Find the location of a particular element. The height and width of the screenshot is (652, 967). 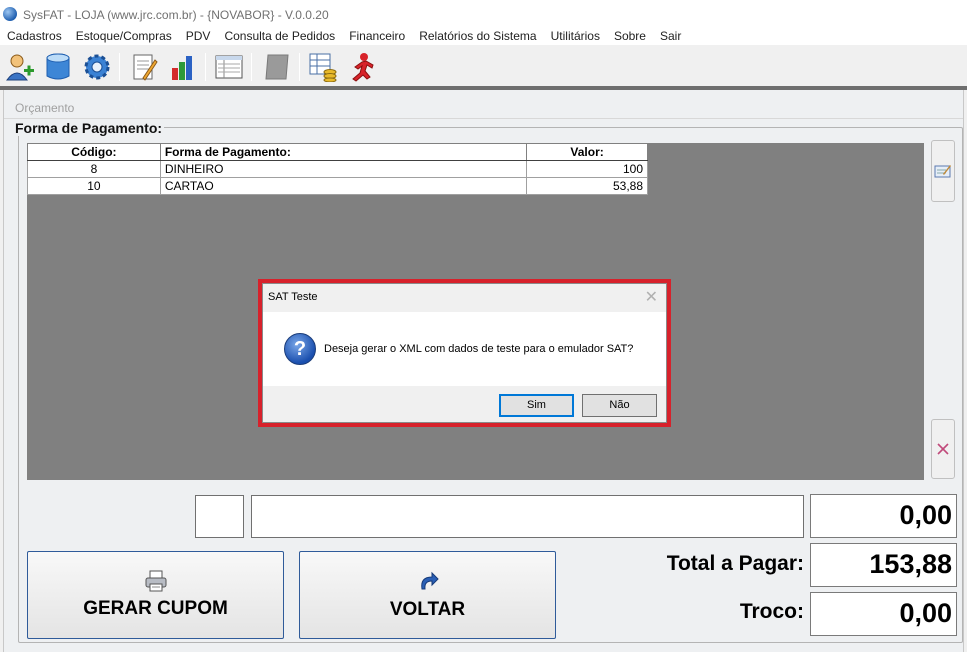

description-input is located at coordinates (527, 516).